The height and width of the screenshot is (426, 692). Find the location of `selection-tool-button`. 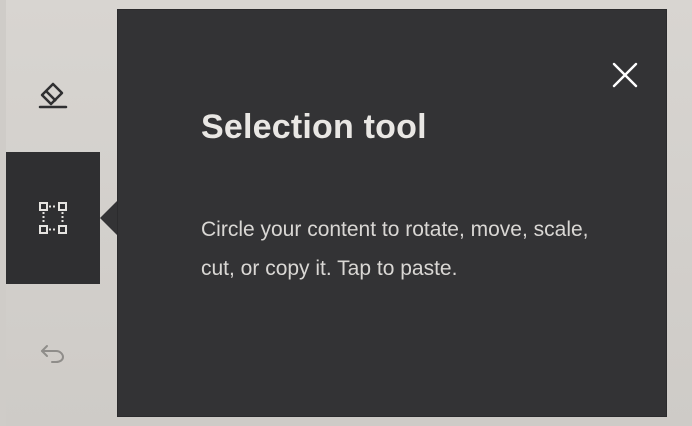

selection-tool-button is located at coordinates (53, 218).